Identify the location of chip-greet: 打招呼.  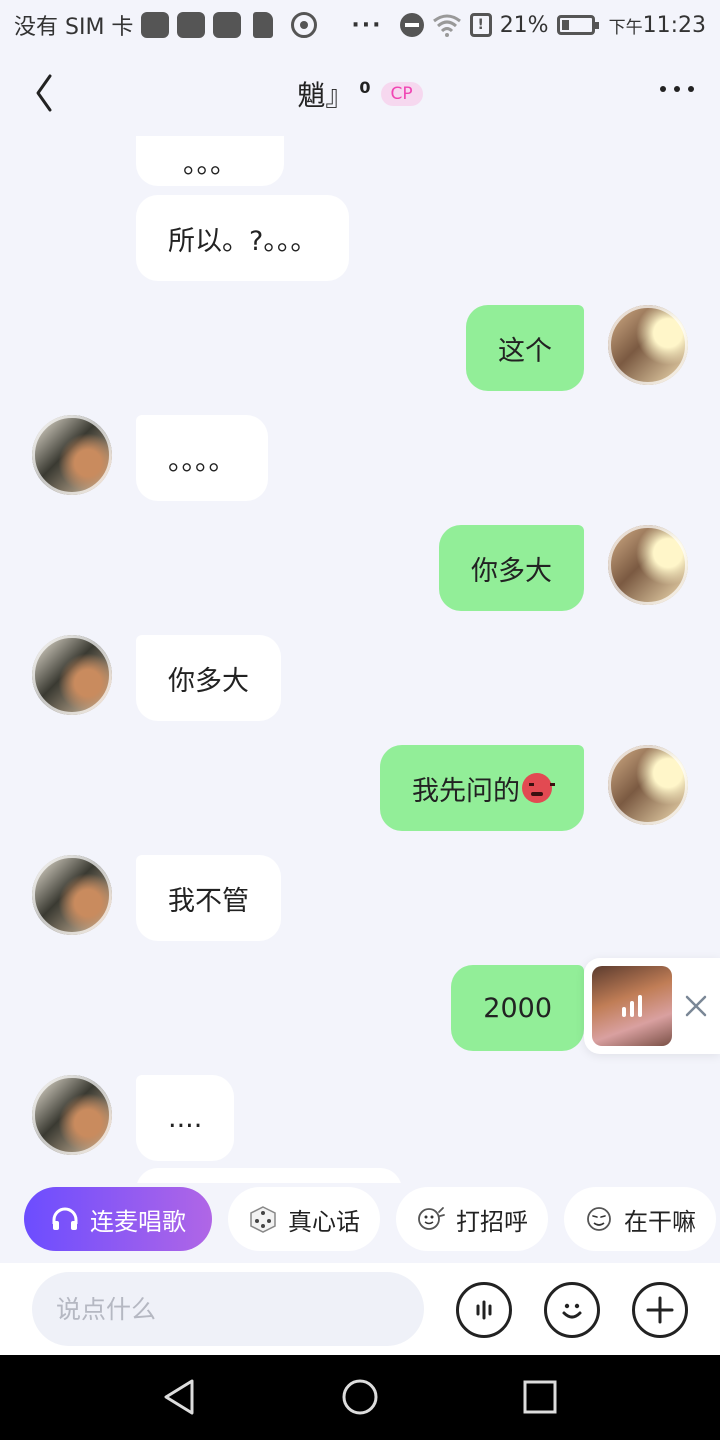
(472, 1219).